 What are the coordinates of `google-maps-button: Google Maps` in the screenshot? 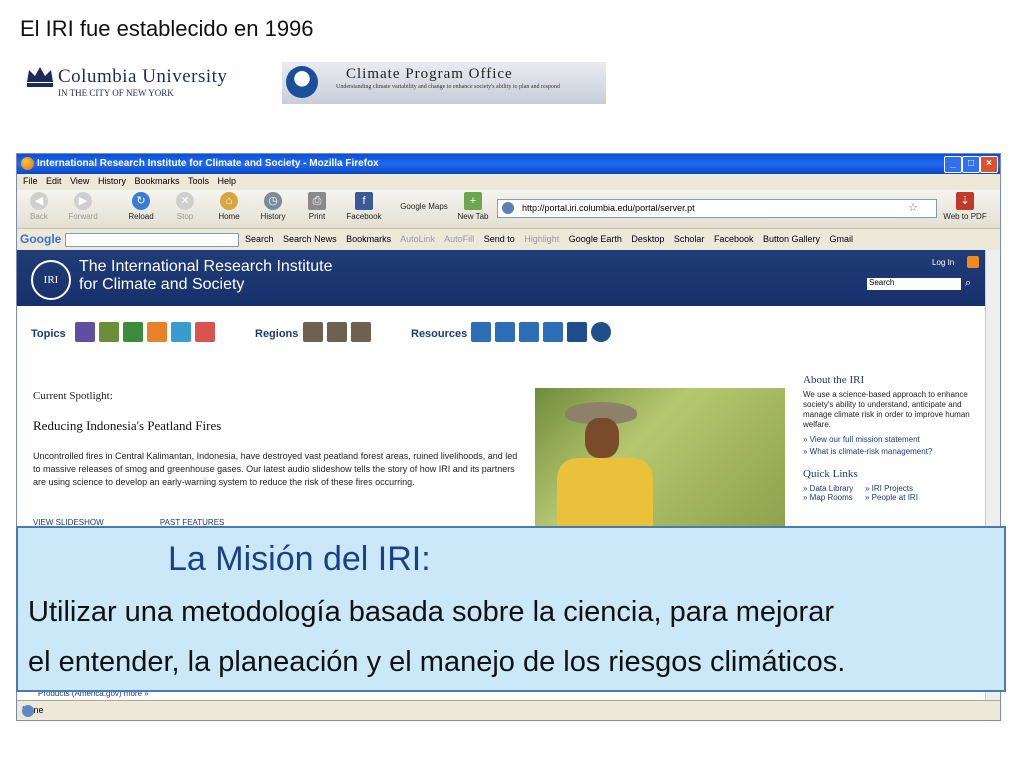 It's located at (424, 206).